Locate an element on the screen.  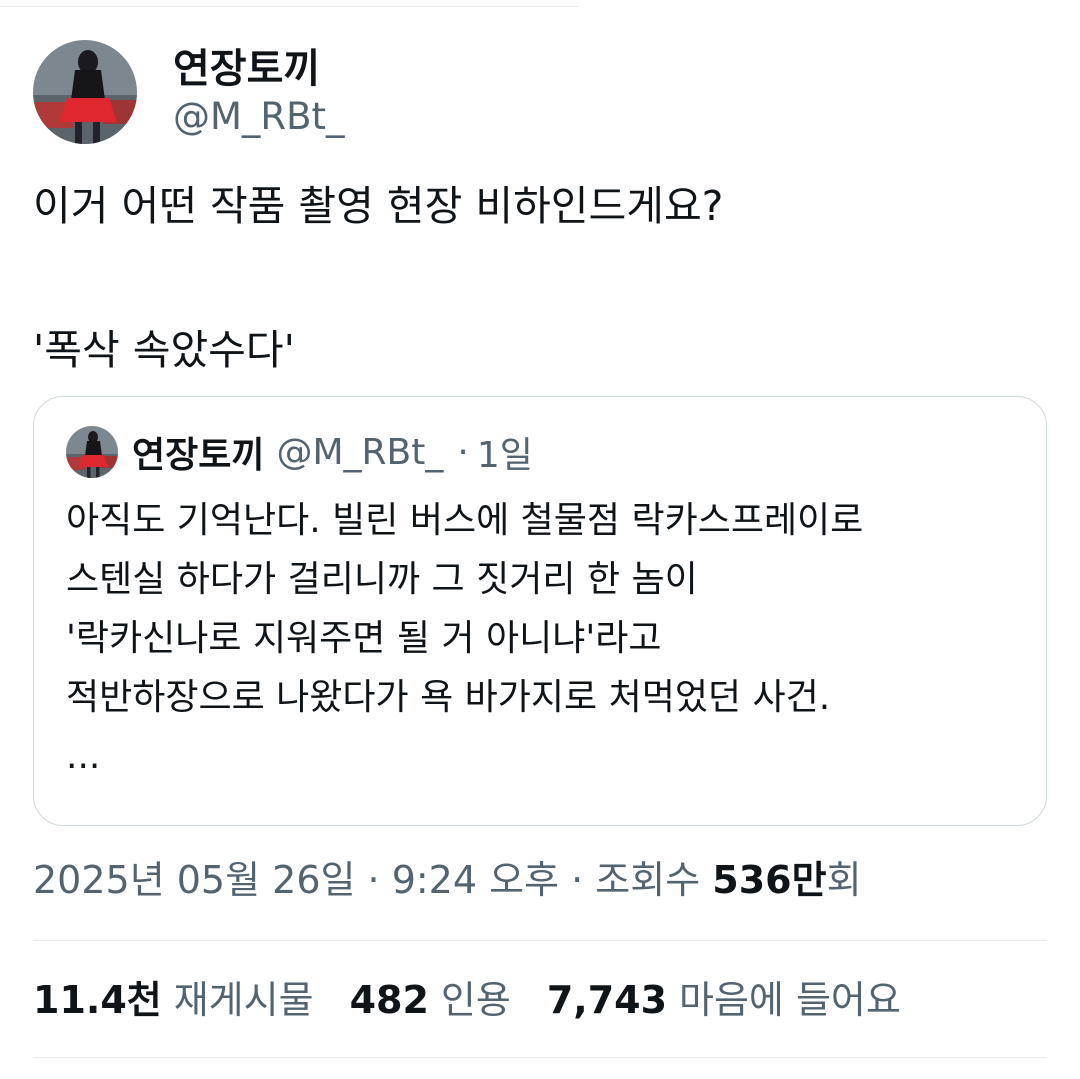
quoted-author-avatar is located at coordinates (92, 452).